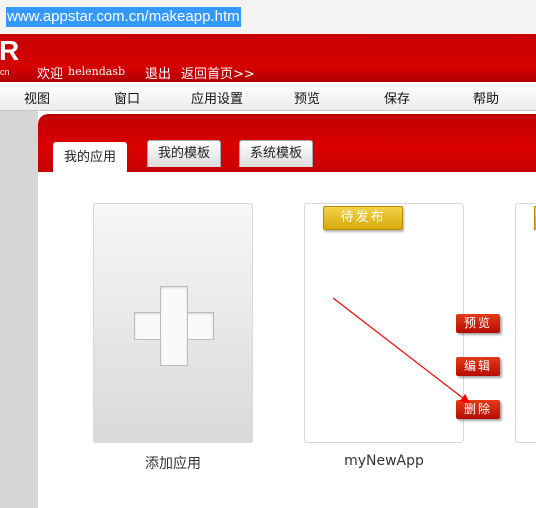  I want to click on logout-link: 退出, so click(158, 72).